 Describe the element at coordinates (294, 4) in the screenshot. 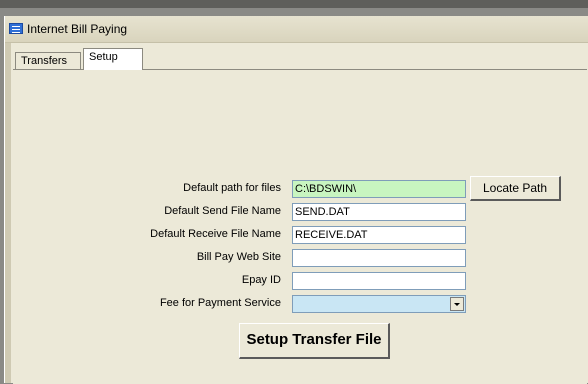

I see `background-strip` at that location.